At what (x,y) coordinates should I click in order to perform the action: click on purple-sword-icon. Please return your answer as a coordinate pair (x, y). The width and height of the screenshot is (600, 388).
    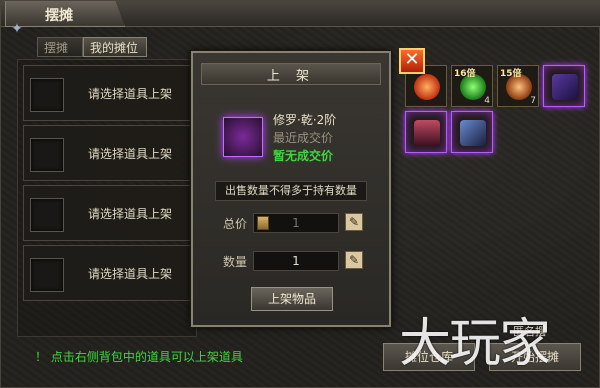
    Looking at the image, I should click on (473, 133).